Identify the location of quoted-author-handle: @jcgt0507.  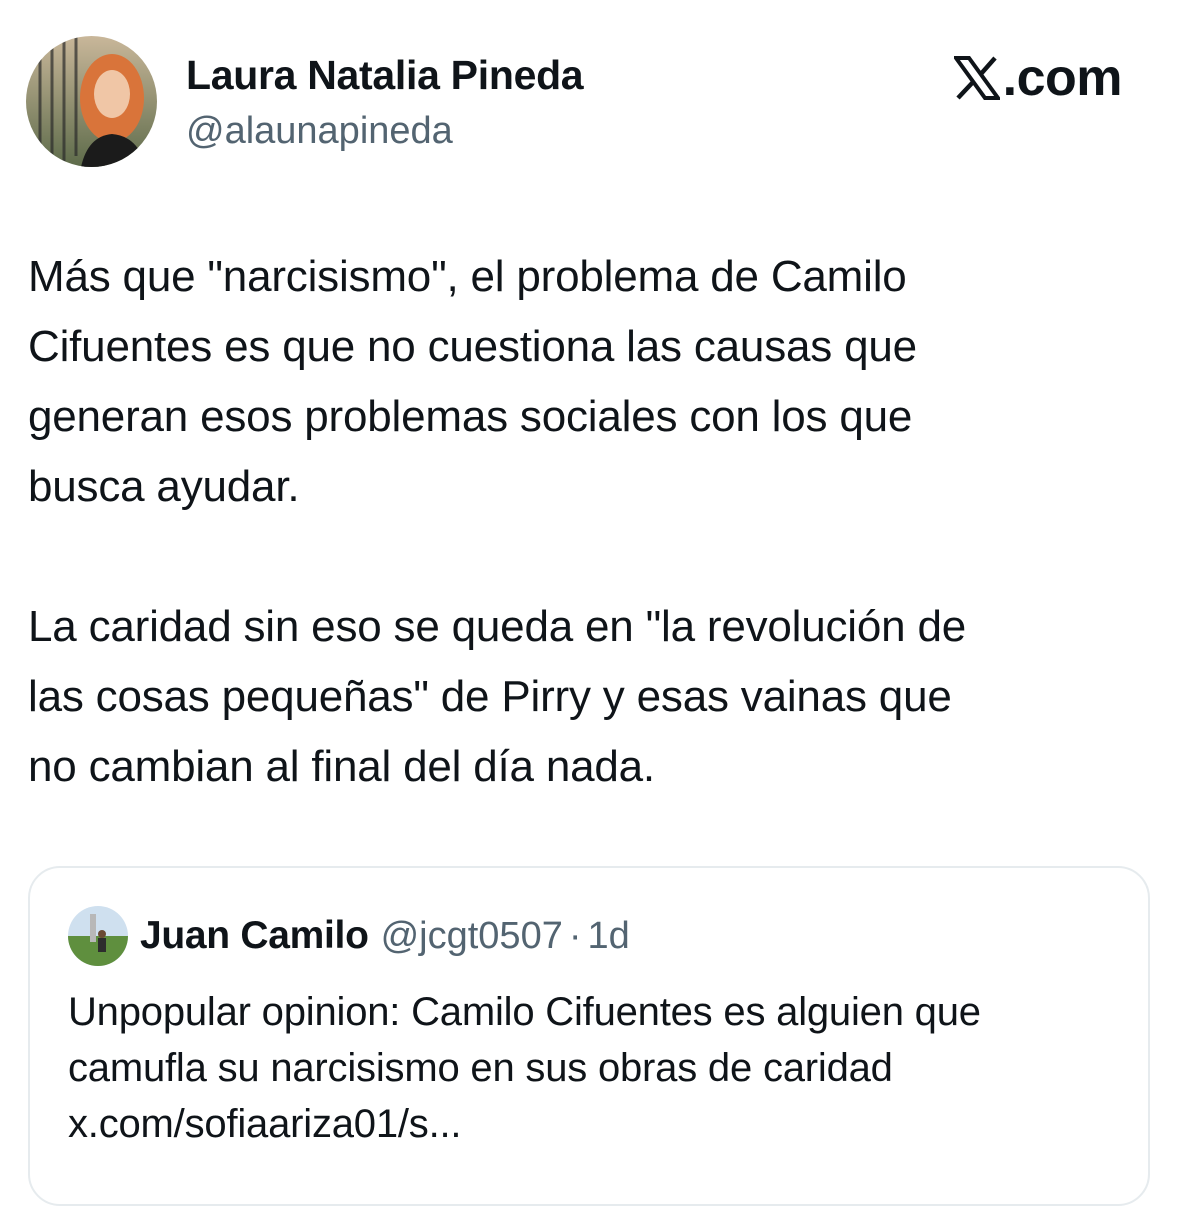
(472, 936).